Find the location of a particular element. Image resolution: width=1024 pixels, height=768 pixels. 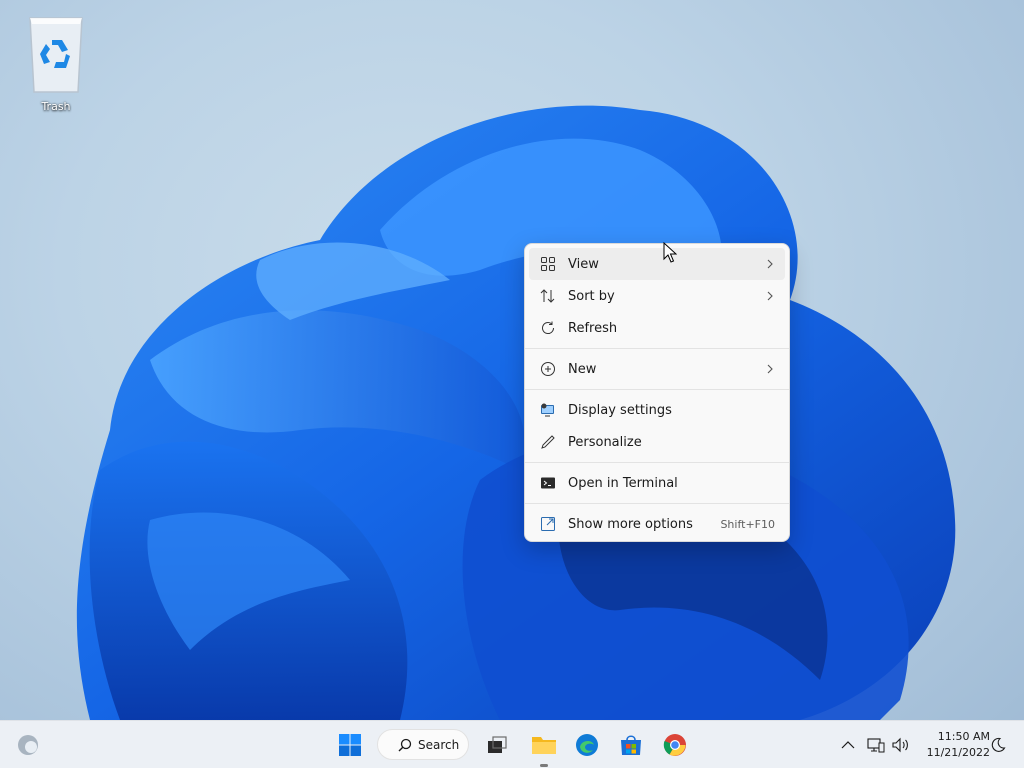

notifications-button is located at coordinates (998, 745).